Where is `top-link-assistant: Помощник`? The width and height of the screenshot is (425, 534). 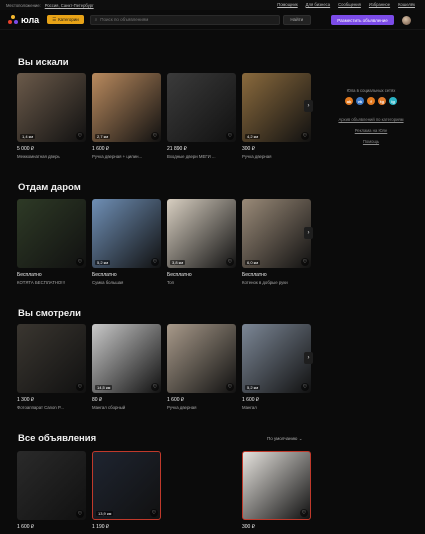
top-link-assistant: Помощник is located at coordinates (287, 4).